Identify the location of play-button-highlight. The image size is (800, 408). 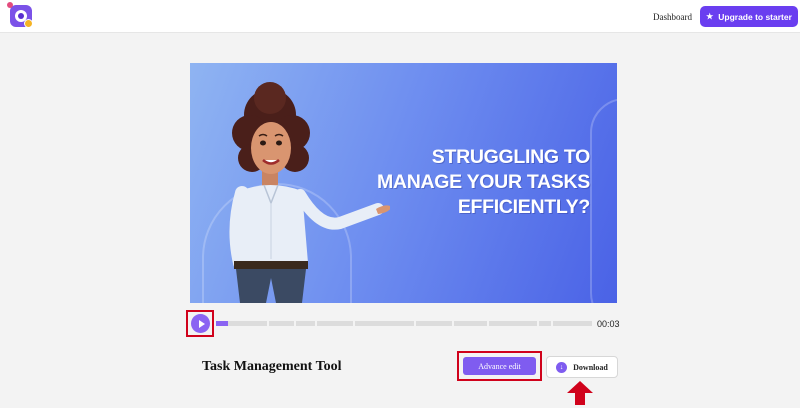
(200, 323).